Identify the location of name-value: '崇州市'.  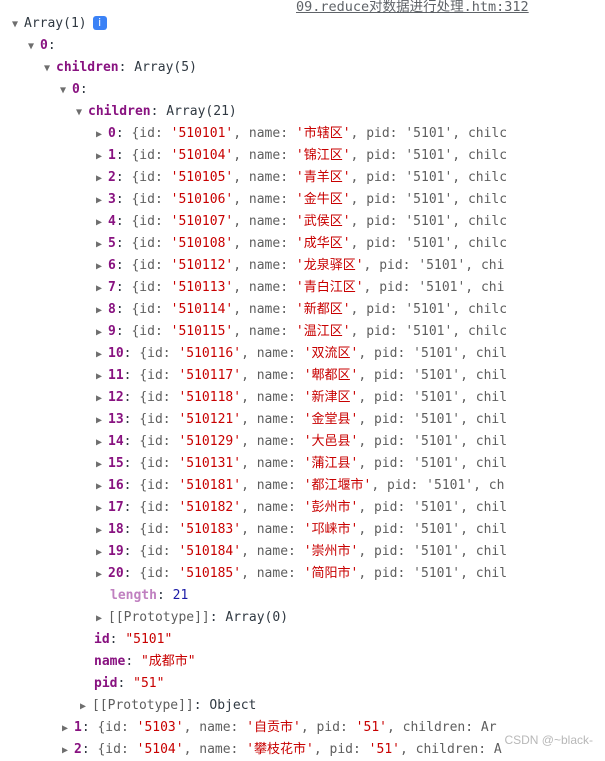
(331, 551).